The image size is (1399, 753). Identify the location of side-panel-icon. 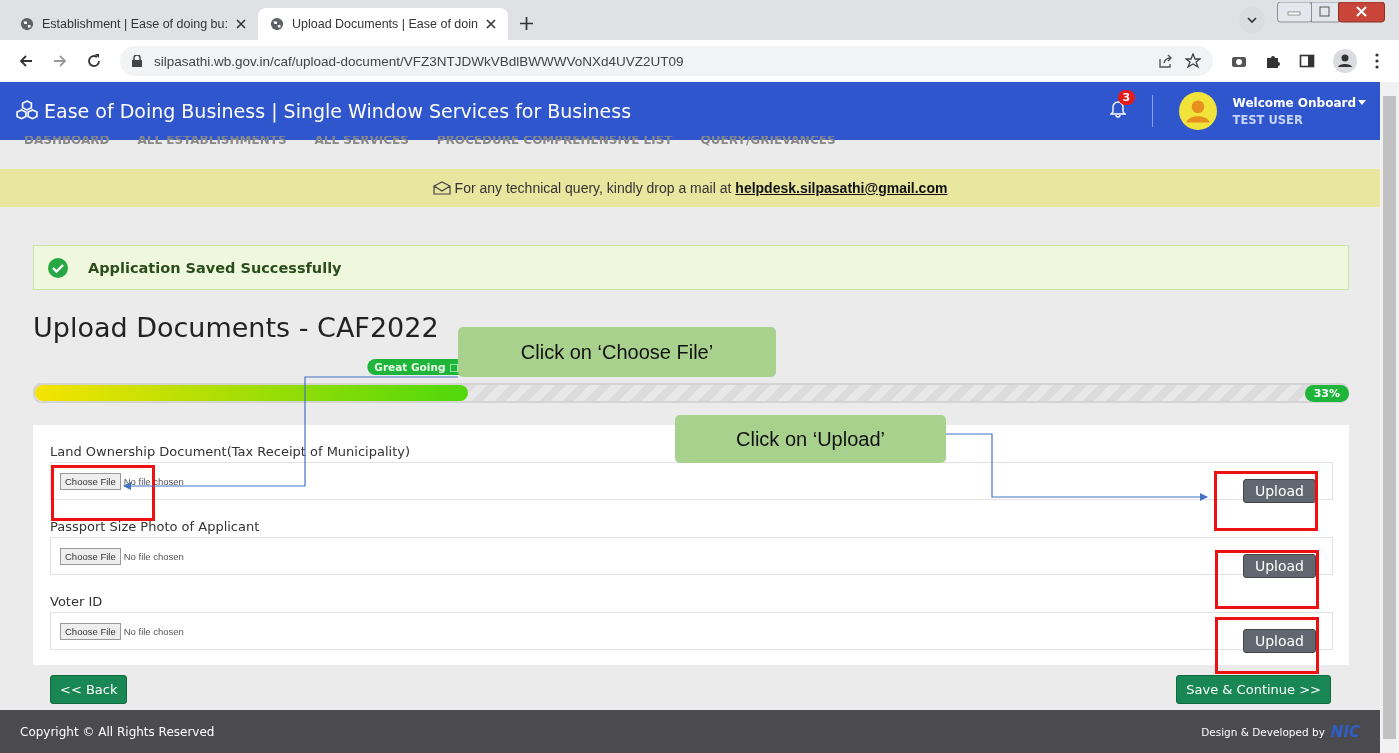
(1307, 61).